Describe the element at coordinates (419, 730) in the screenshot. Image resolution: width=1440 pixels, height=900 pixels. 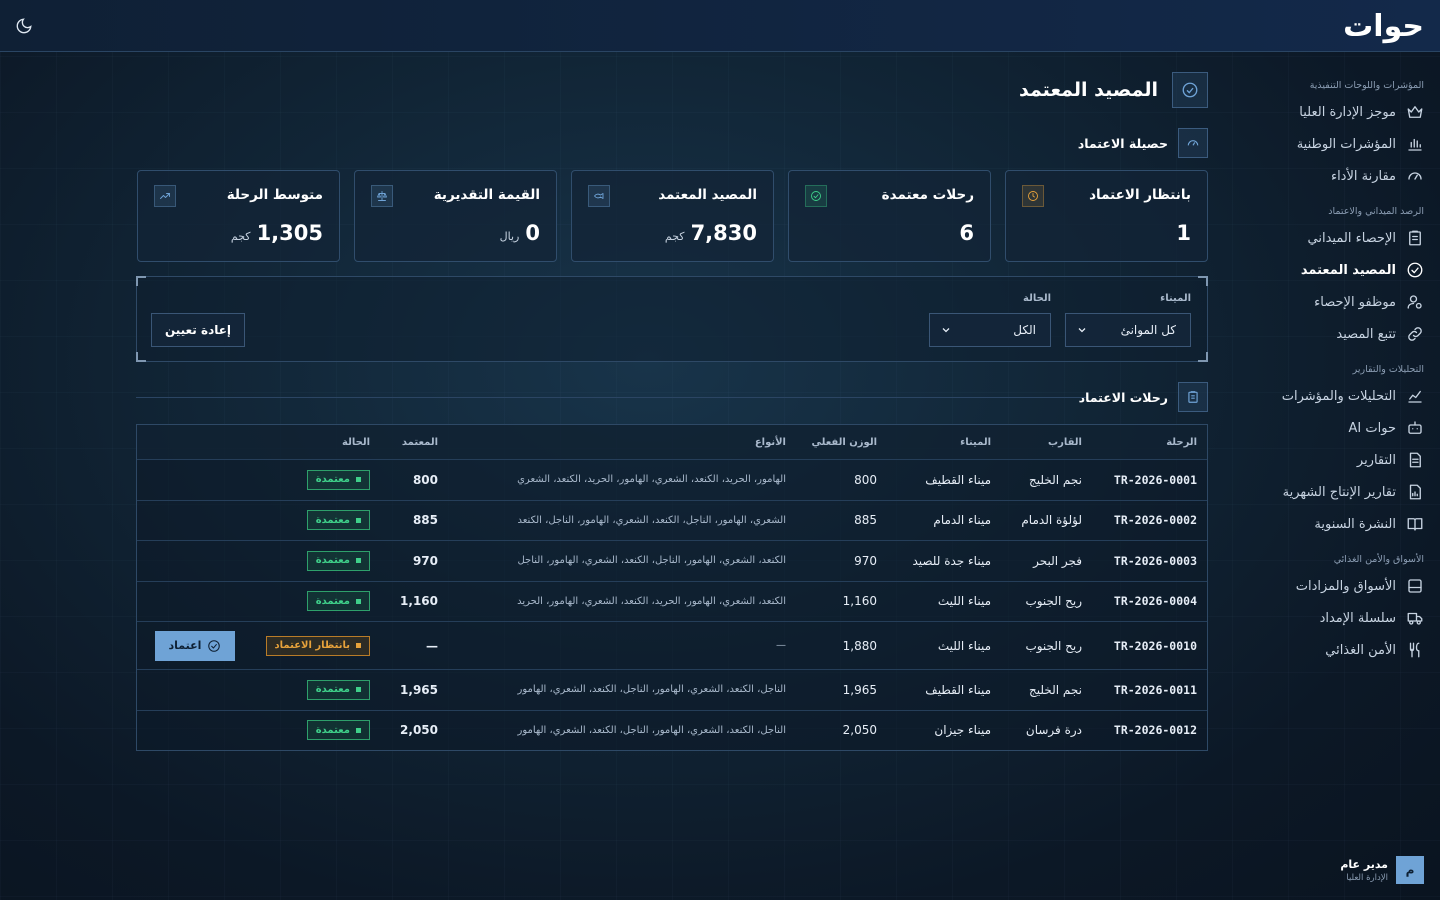
I see `approved-weight: 2,050` at that location.